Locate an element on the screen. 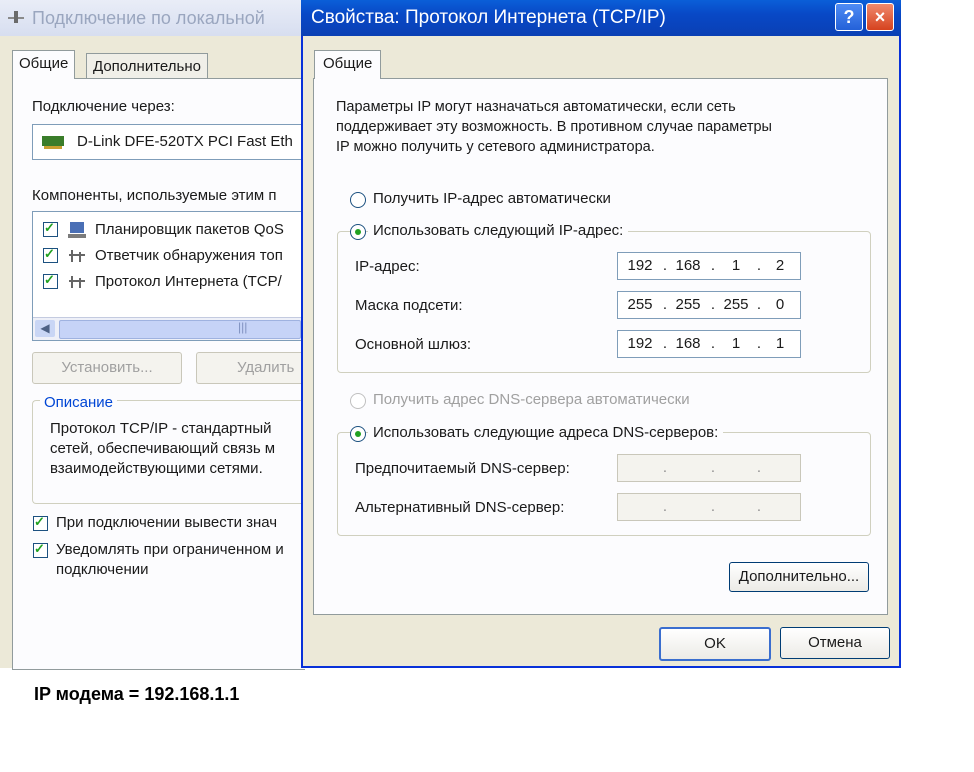  network-connection-icon is located at coordinates (16, 17).